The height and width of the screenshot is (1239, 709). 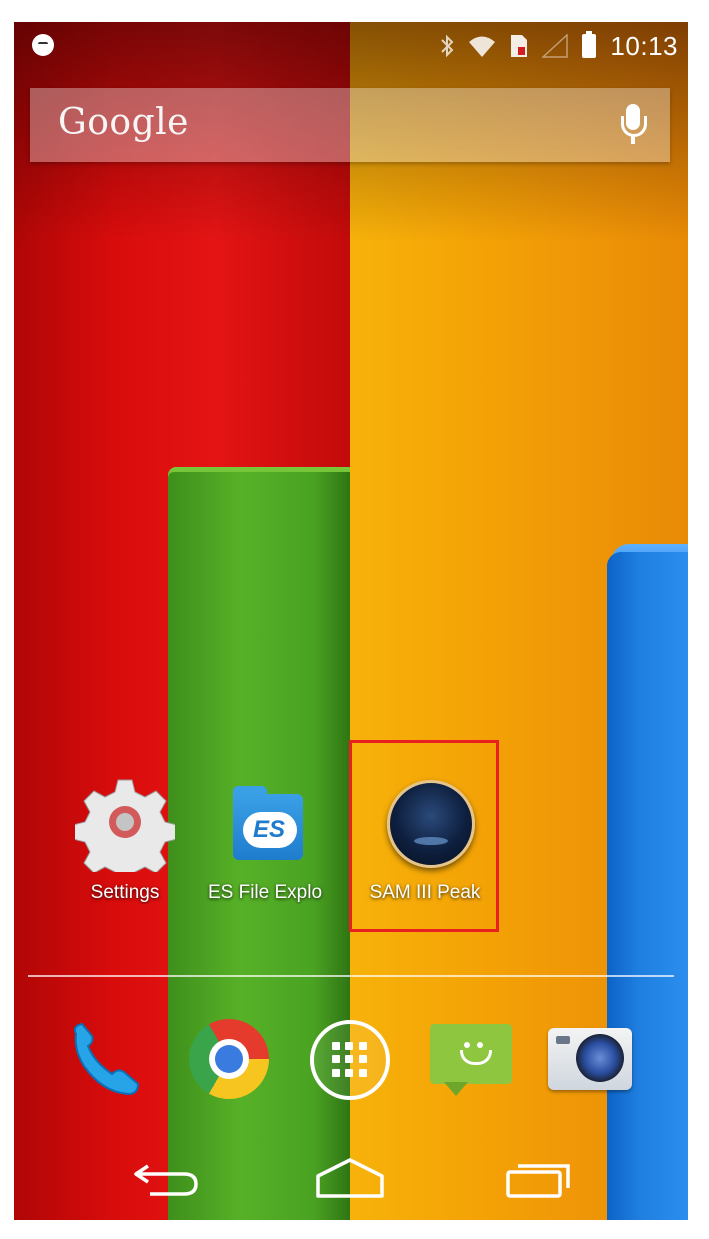 I want to click on clock: 10:13, so click(x=644, y=45).